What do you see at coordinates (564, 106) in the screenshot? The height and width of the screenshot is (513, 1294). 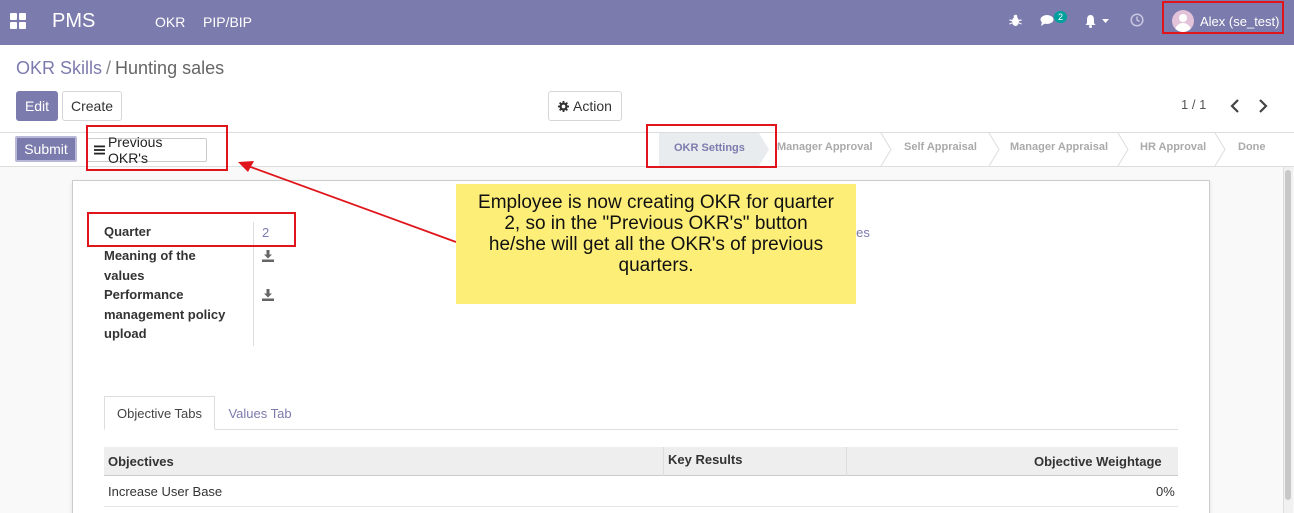 I see `gear-icon` at bounding box center [564, 106].